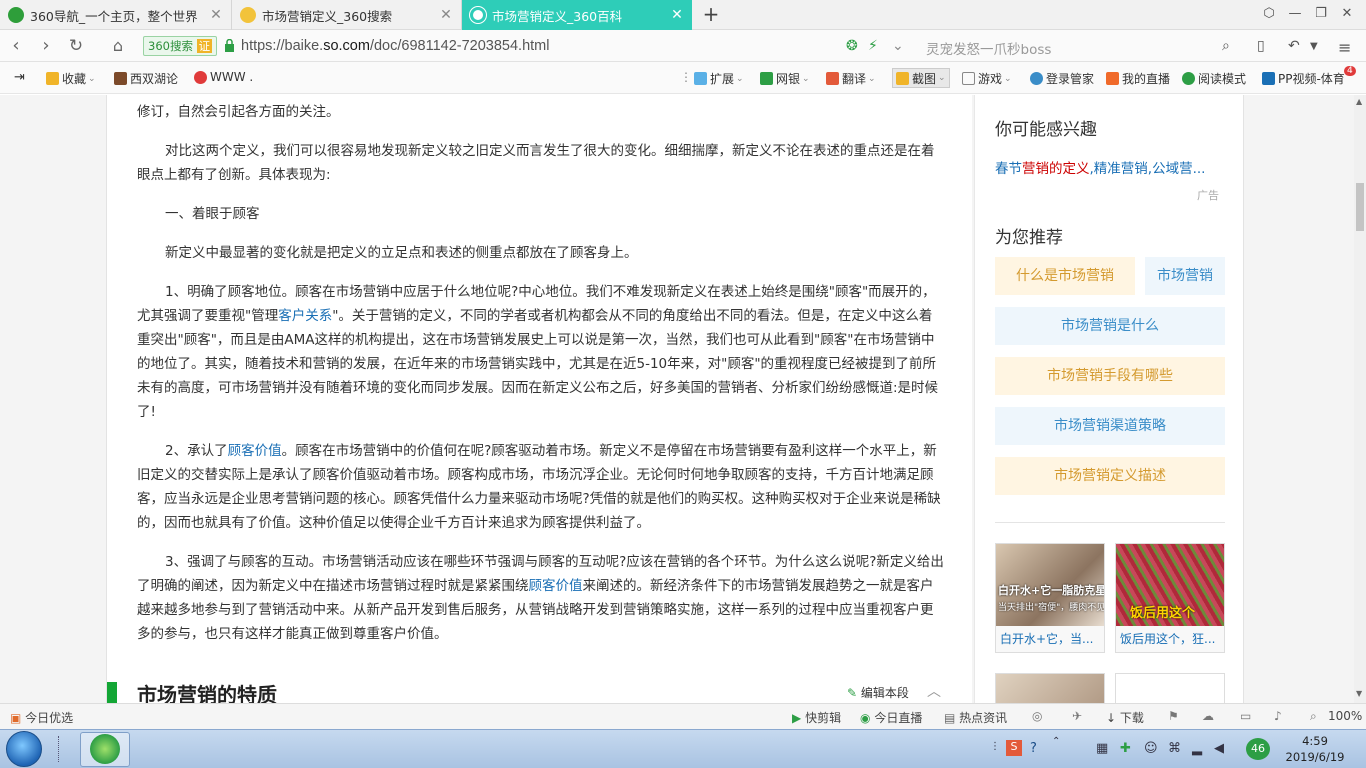  Describe the element at coordinates (1321, 13) in the screenshot. I see `restore-icon: ❐` at that location.